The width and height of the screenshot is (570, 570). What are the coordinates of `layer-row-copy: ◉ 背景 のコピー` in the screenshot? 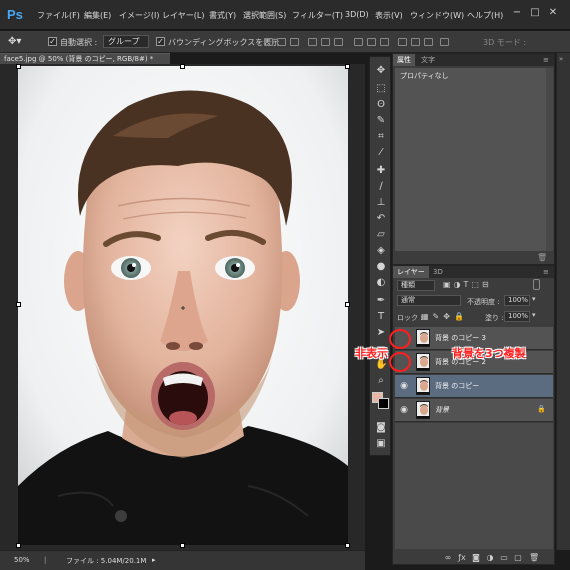 It's located at (474, 386).